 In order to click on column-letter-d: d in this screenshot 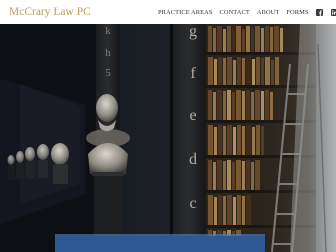, I will do `click(193, 159)`.